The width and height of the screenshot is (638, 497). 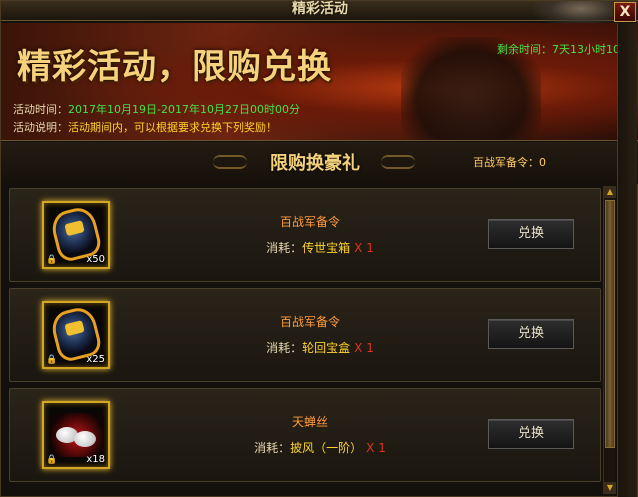 What do you see at coordinates (95, 359) in the screenshot?
I see `item-quantity: x25` at bounding box center [95, 359].